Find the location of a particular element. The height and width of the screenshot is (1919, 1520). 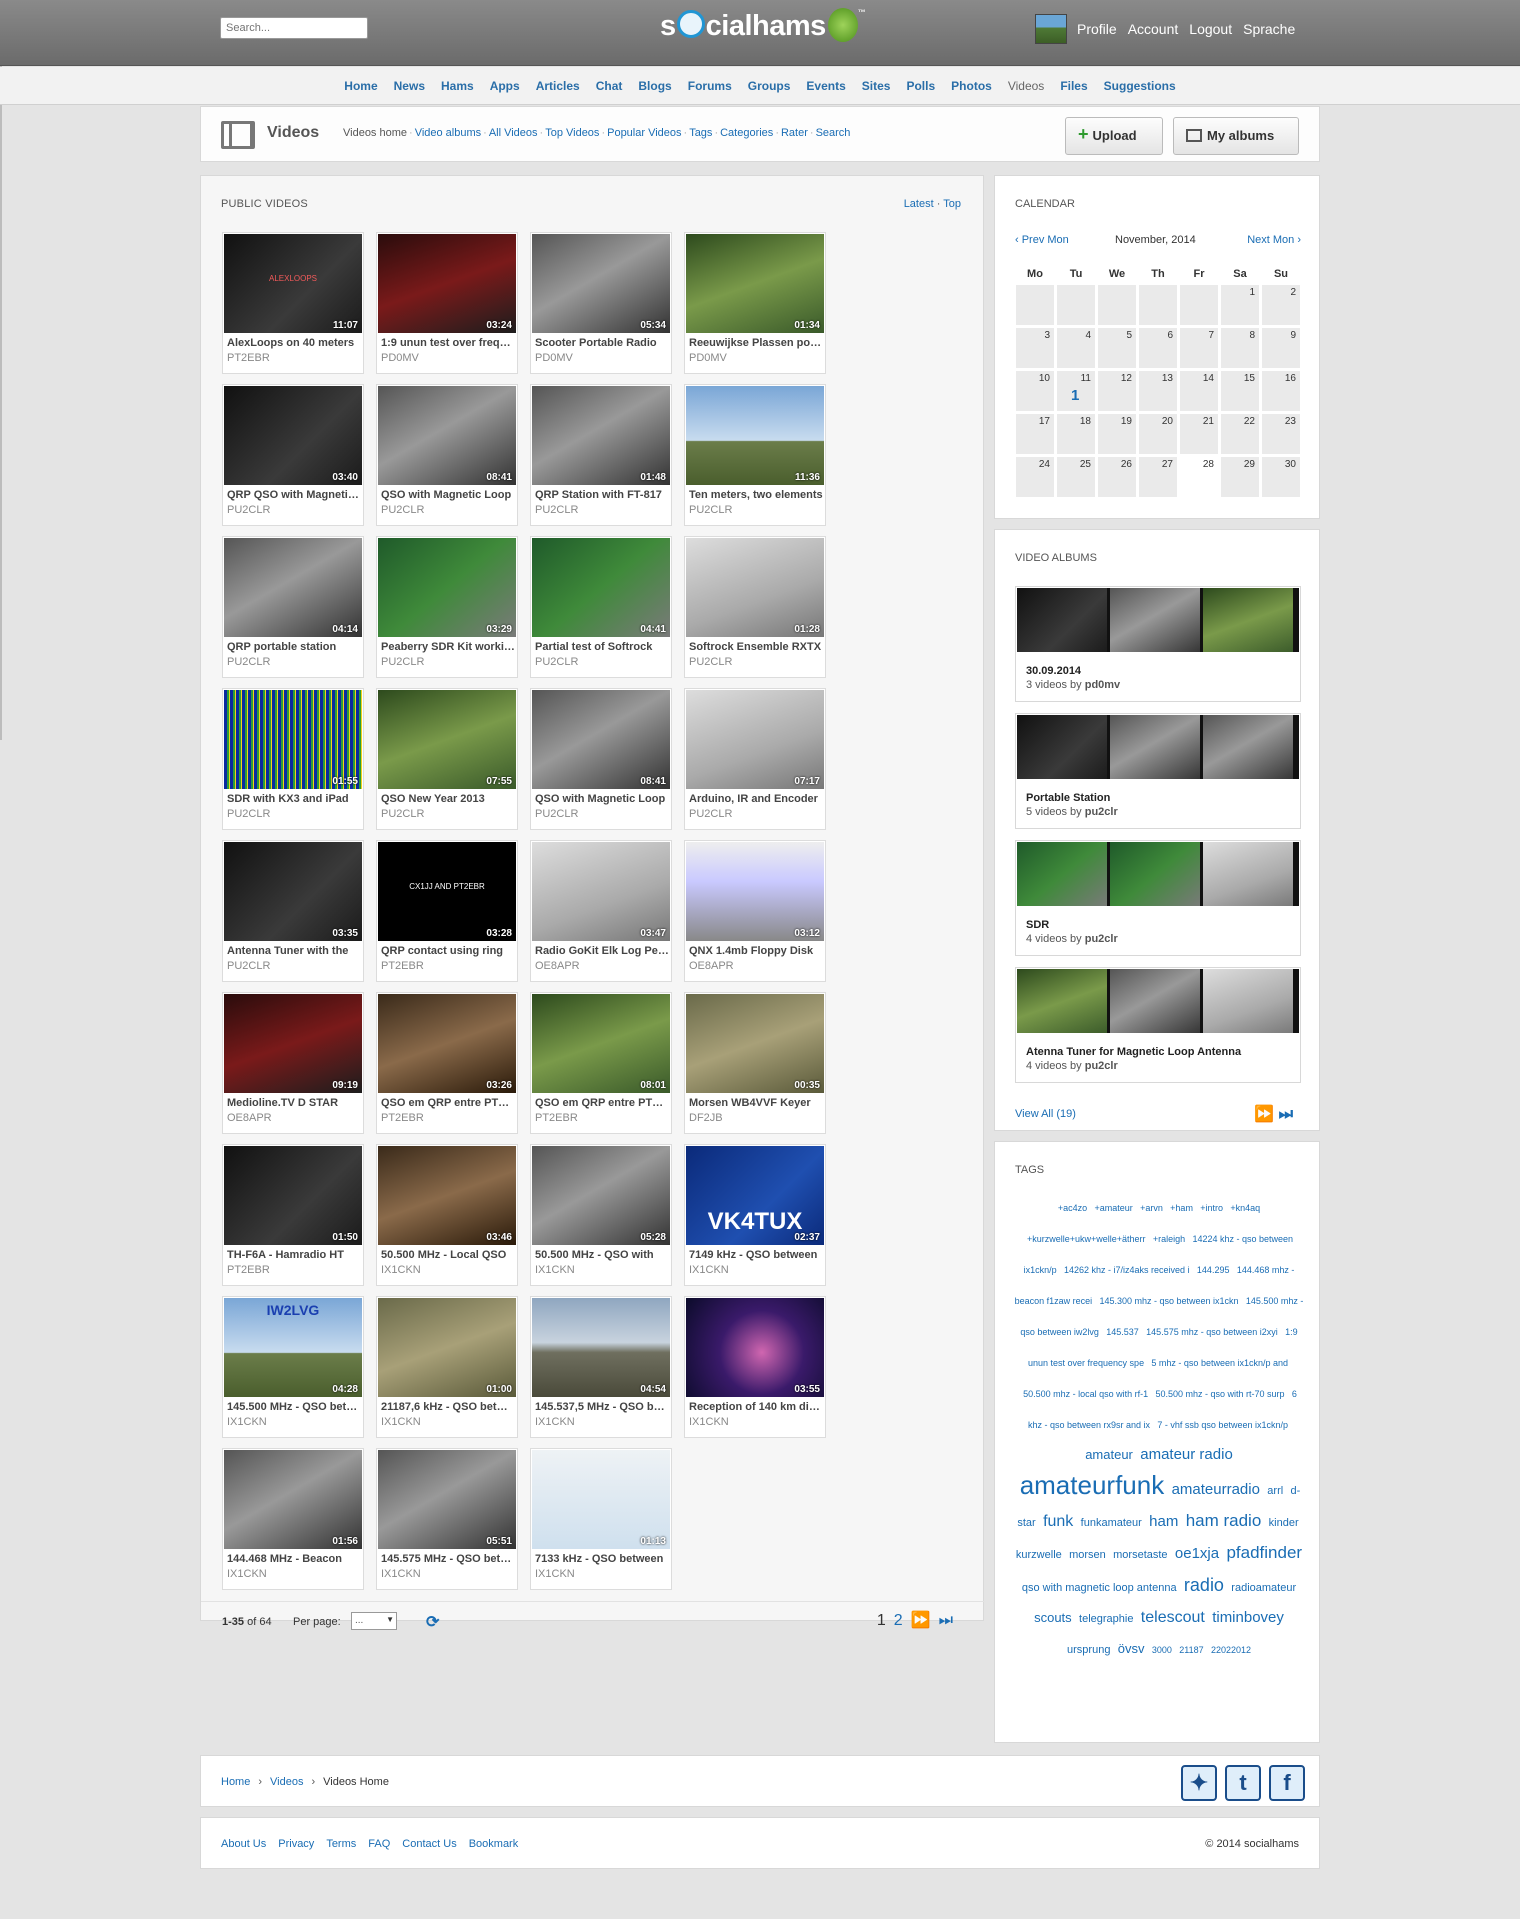

video-thumbnail: 03:26 is located at coordinates (447, 1043).